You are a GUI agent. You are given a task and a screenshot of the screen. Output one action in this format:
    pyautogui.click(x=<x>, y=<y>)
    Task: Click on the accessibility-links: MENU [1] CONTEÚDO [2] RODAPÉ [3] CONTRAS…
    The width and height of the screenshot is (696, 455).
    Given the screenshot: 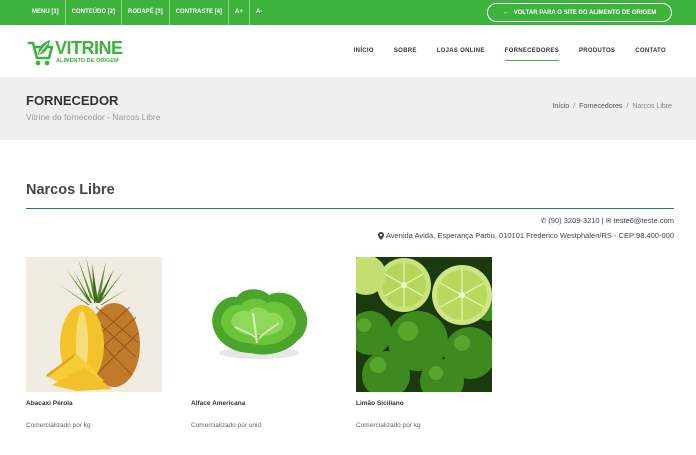 What is the action you would take?
    pyautogui.click(x=147, y=12)
    